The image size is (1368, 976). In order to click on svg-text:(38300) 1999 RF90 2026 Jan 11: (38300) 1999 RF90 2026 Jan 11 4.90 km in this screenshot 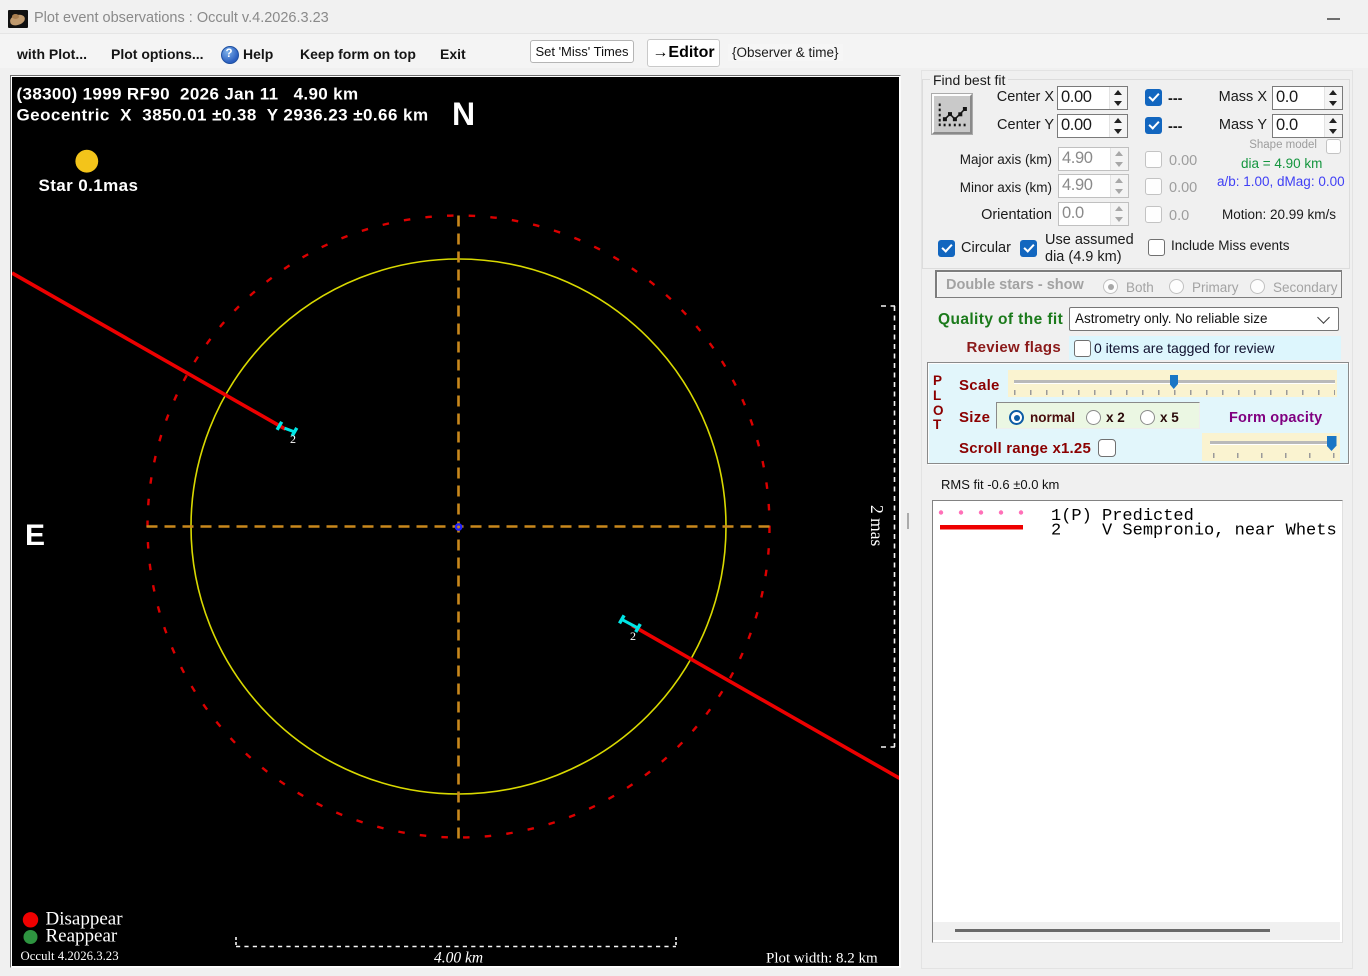, I will do `click(188, 94)`.